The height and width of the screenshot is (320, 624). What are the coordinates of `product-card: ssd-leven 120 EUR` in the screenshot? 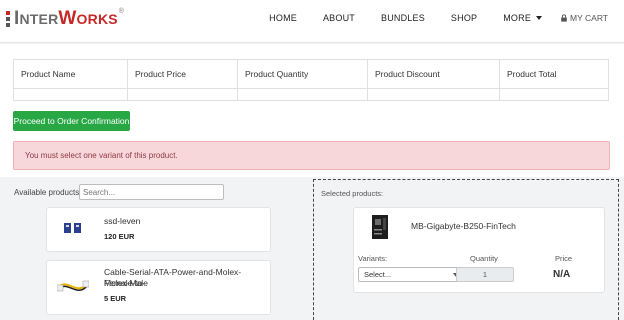 It's located at (158, 229).